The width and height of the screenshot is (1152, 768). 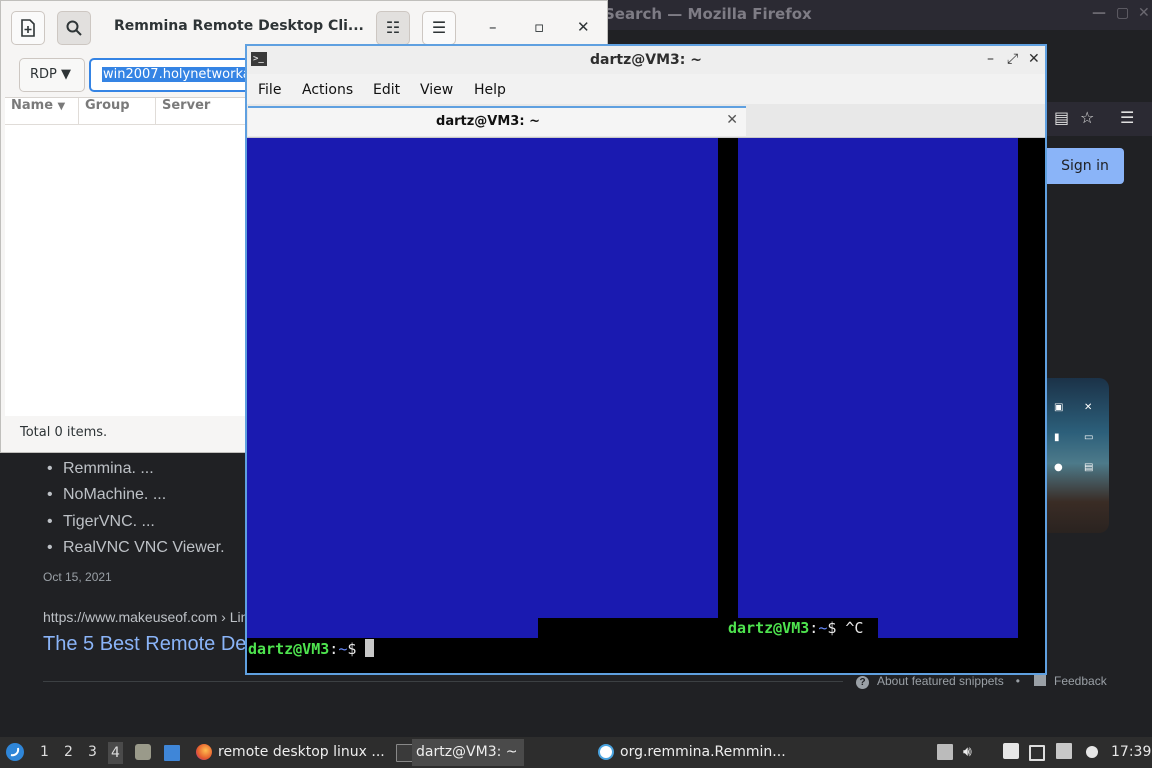 I want to click on firefox-close-icon: ✕, so click(x=1144, y=13).